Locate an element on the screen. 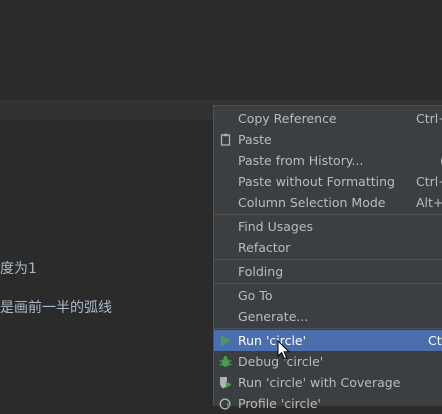  menu-item-label: Run 'circle' is located at coordinates (272, 340).